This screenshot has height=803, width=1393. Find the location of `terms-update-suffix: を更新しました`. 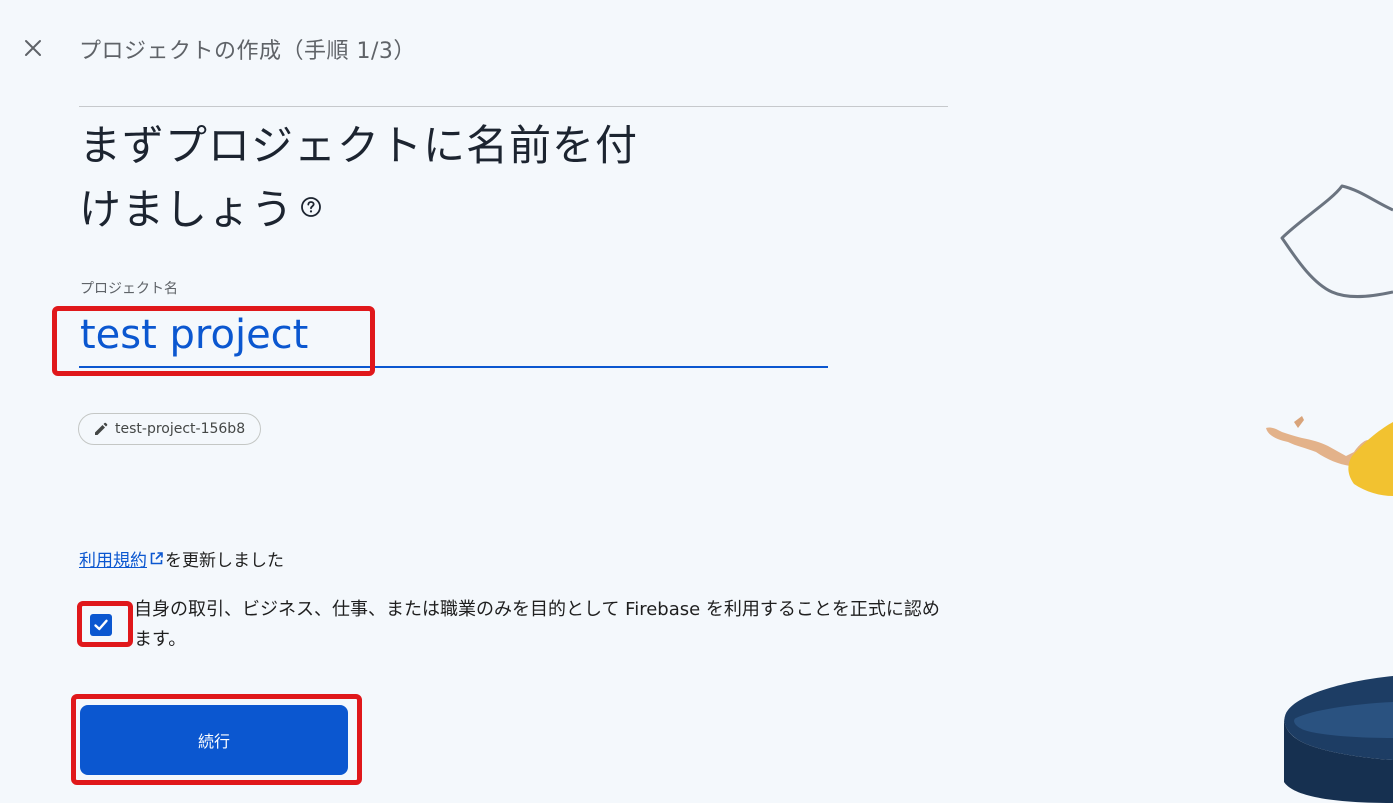

terms-update-suffix: を更新しました is located at coordinates (224, 561).